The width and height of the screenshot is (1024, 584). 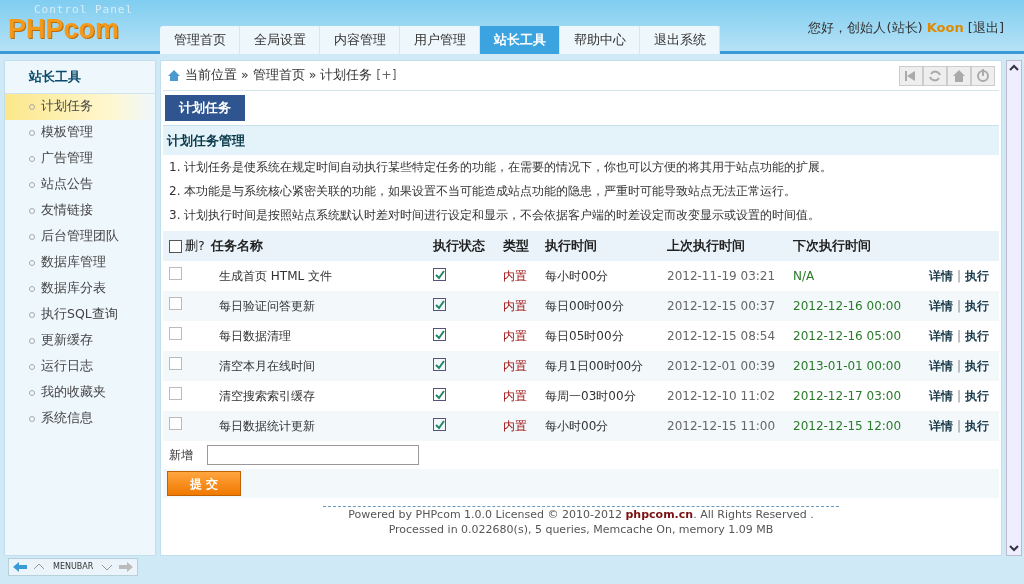 I want to click on refresh-button, so click(x=935, y=75).